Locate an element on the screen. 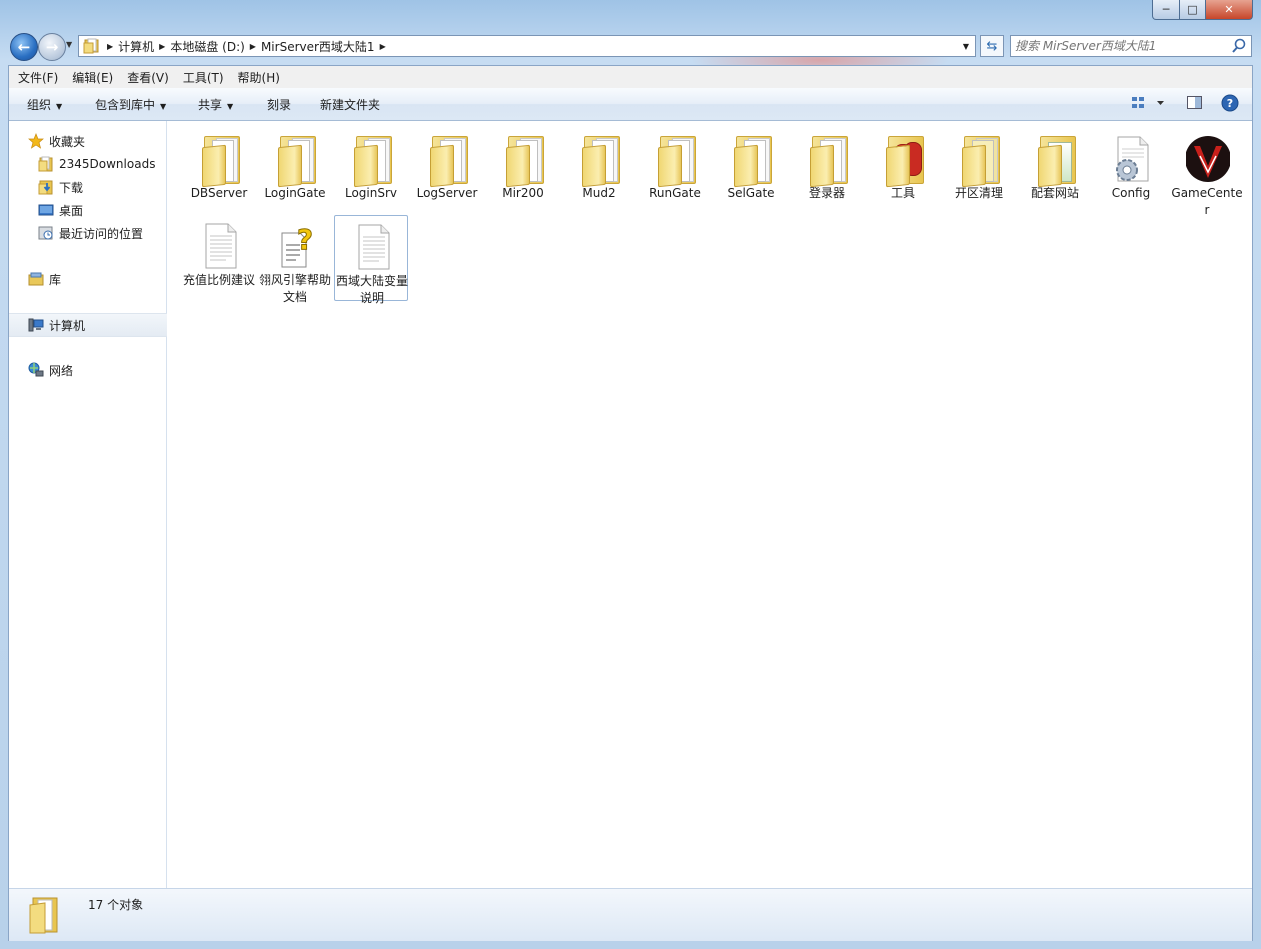 The image size is (1261, 949). refresh-icon: ⇆ is located at coordinates (992, 46).